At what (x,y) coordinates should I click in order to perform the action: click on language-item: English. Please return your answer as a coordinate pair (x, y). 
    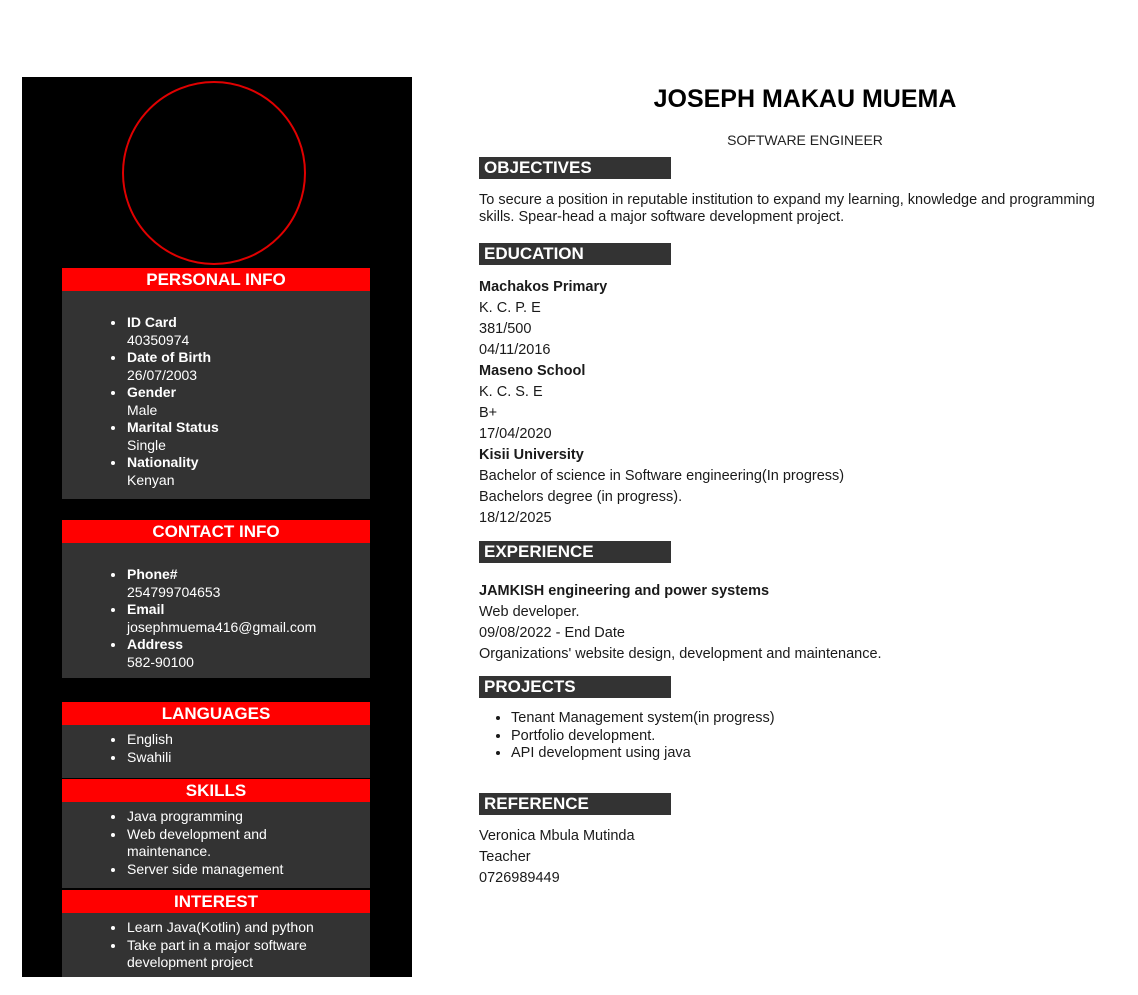
    Looking at the image, I should click on (248, 740).